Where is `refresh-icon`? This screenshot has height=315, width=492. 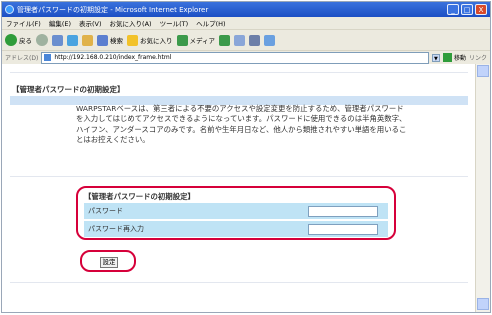 refresh-icon is located at coordinates (72, 40).